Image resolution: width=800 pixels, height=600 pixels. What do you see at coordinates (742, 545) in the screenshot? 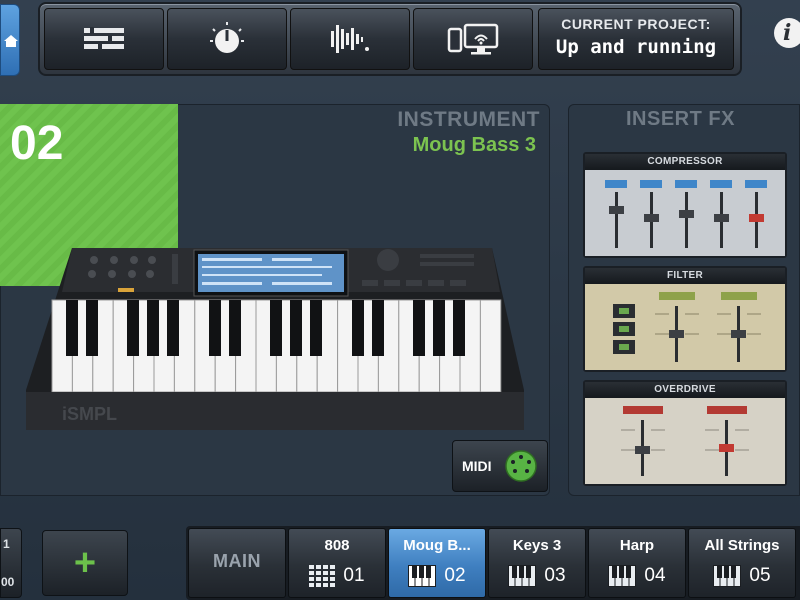
I see `tab-track-name: All Strings` at bounding box center [742, 545].